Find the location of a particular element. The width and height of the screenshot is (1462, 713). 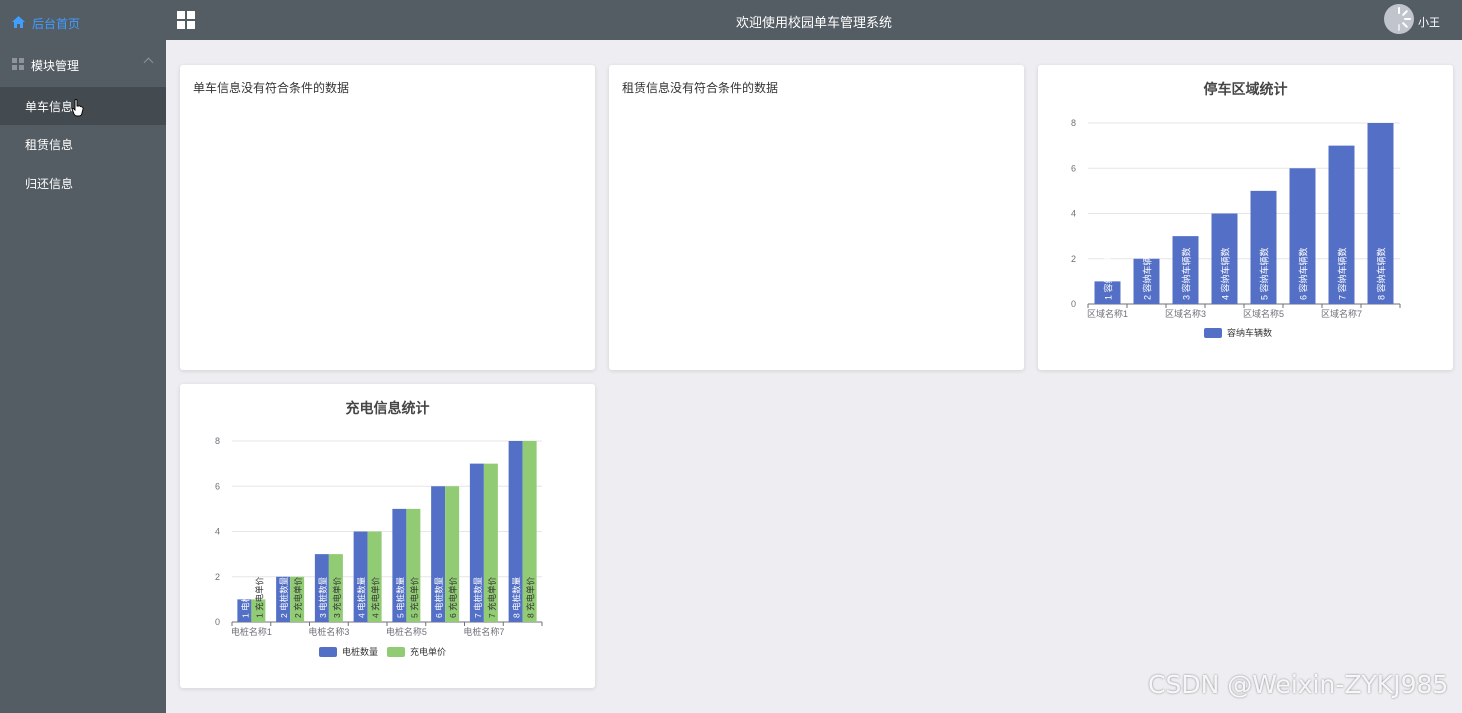

bar-data-label: 7 电桩数量 is located at coordinates (478, 597).